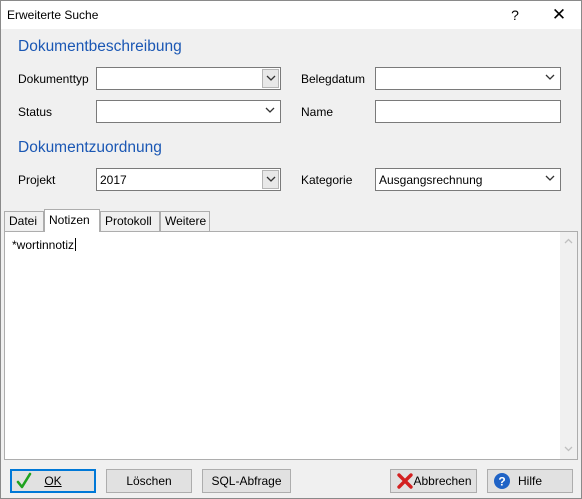 Image resolution: width=582 pixels, height=499 pixels. I want to click on kategorie-dropdown-button, so click(550, 179).